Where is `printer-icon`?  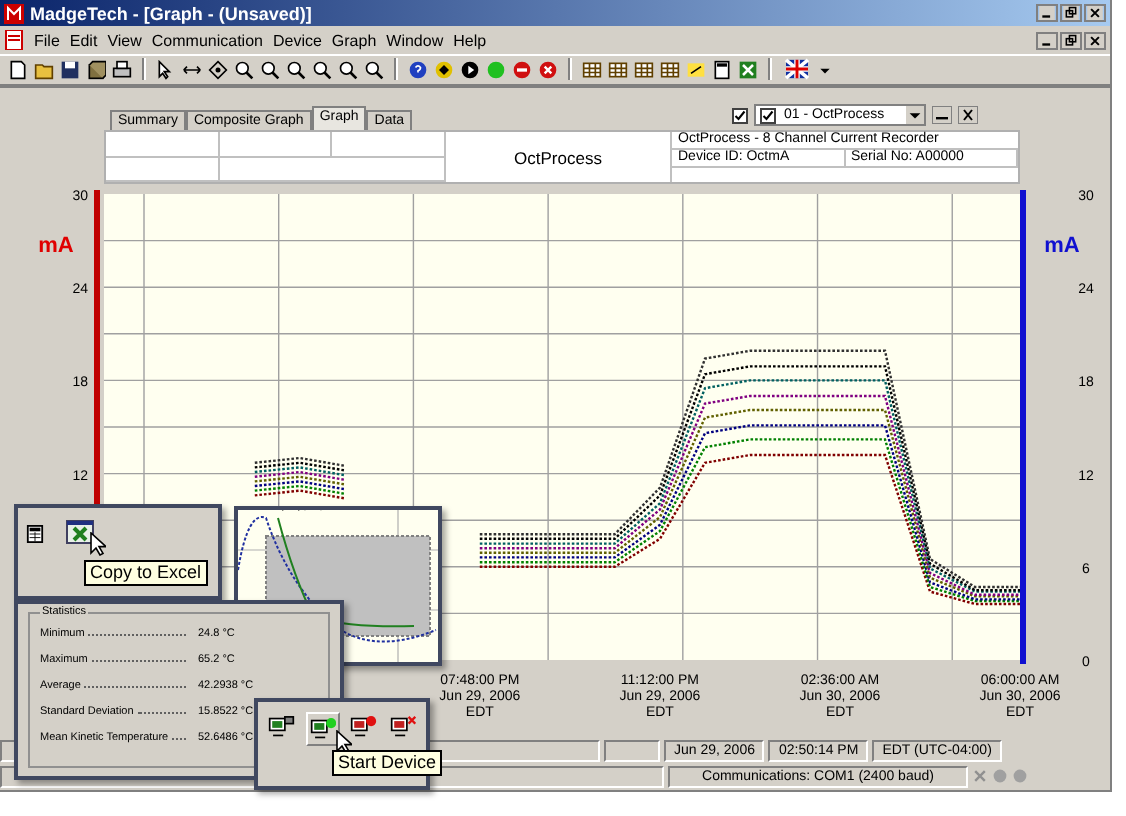 printer-icon is located at coordinates (122, 69).